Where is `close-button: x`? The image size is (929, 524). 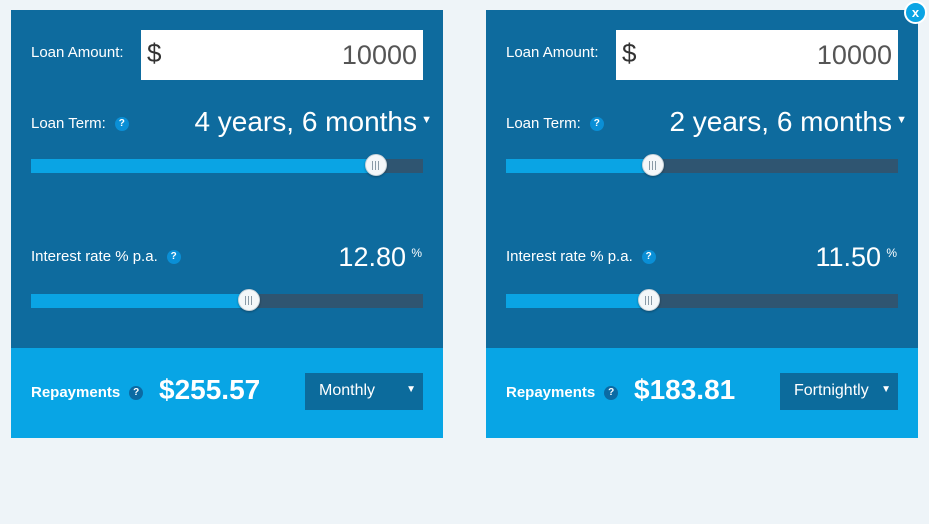
close-button: x is located at coordinates (915, 12).